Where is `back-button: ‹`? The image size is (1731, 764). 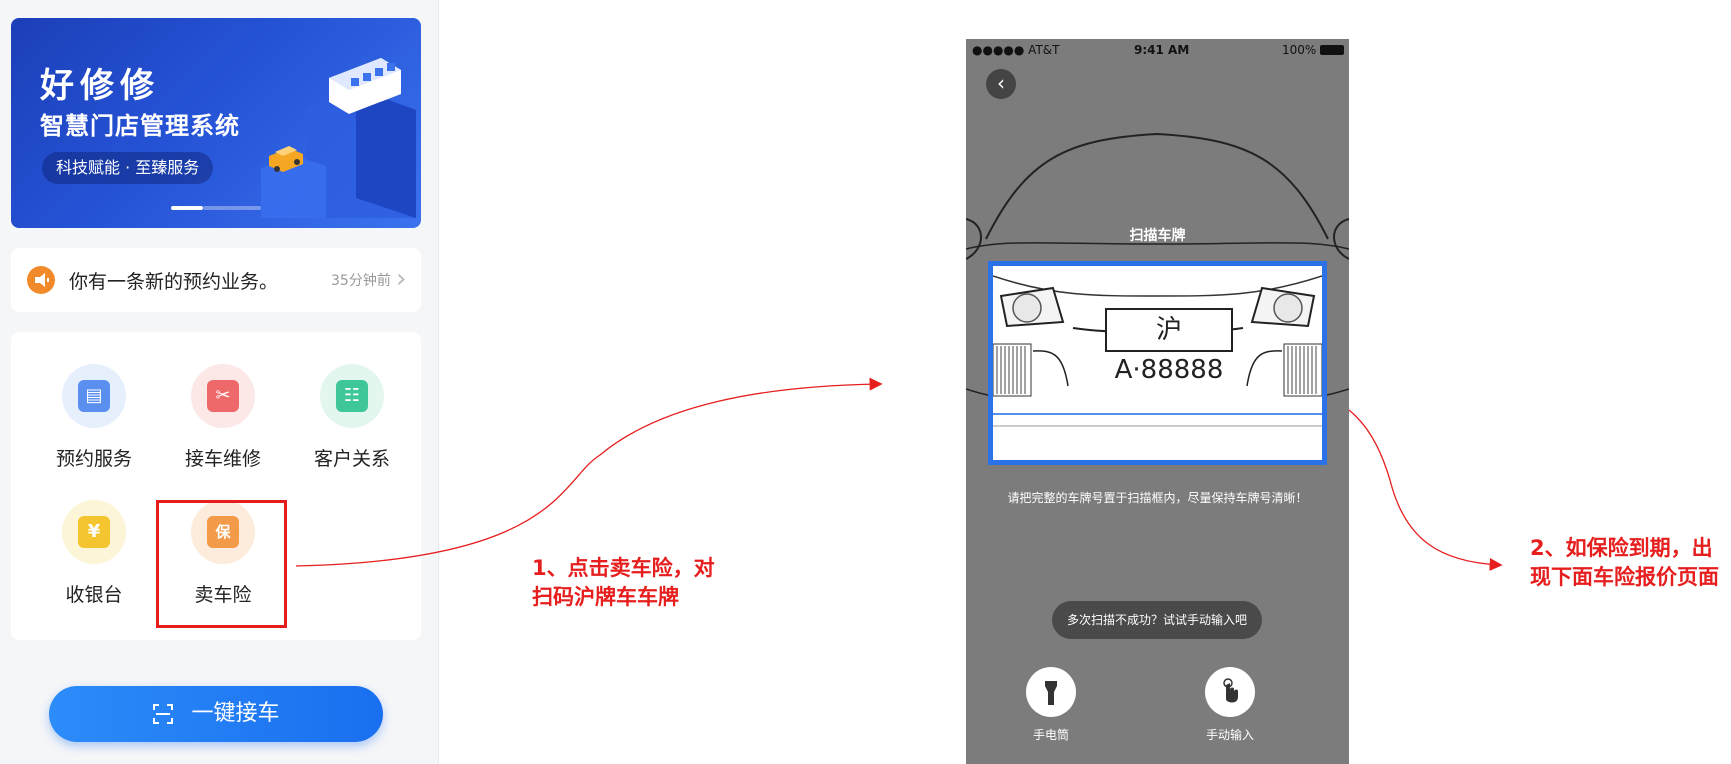
back-button: ‹ is located at coordinates (1001, 84).